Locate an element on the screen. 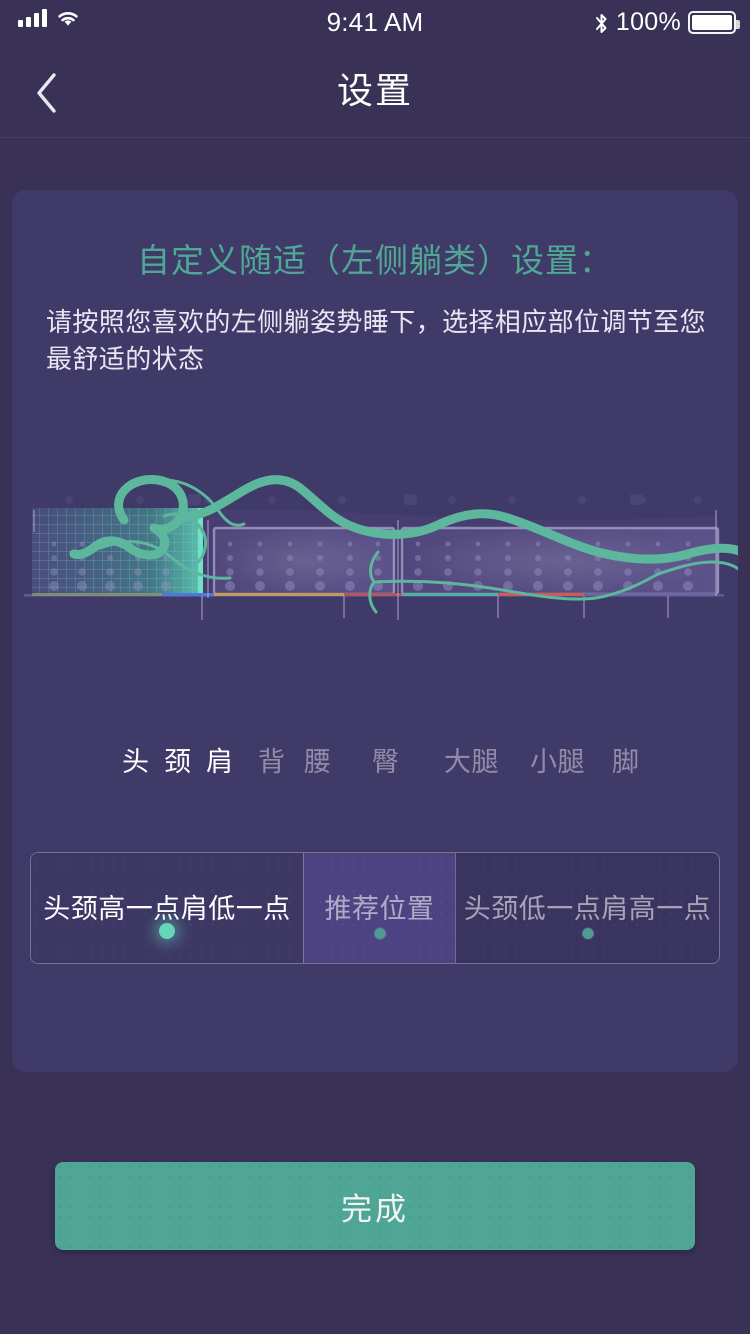 Image resolution: width=750 pixels, height=1334 pixels. option-label: 头颈低一点肩高一点 is located at coordinates (587, 908).